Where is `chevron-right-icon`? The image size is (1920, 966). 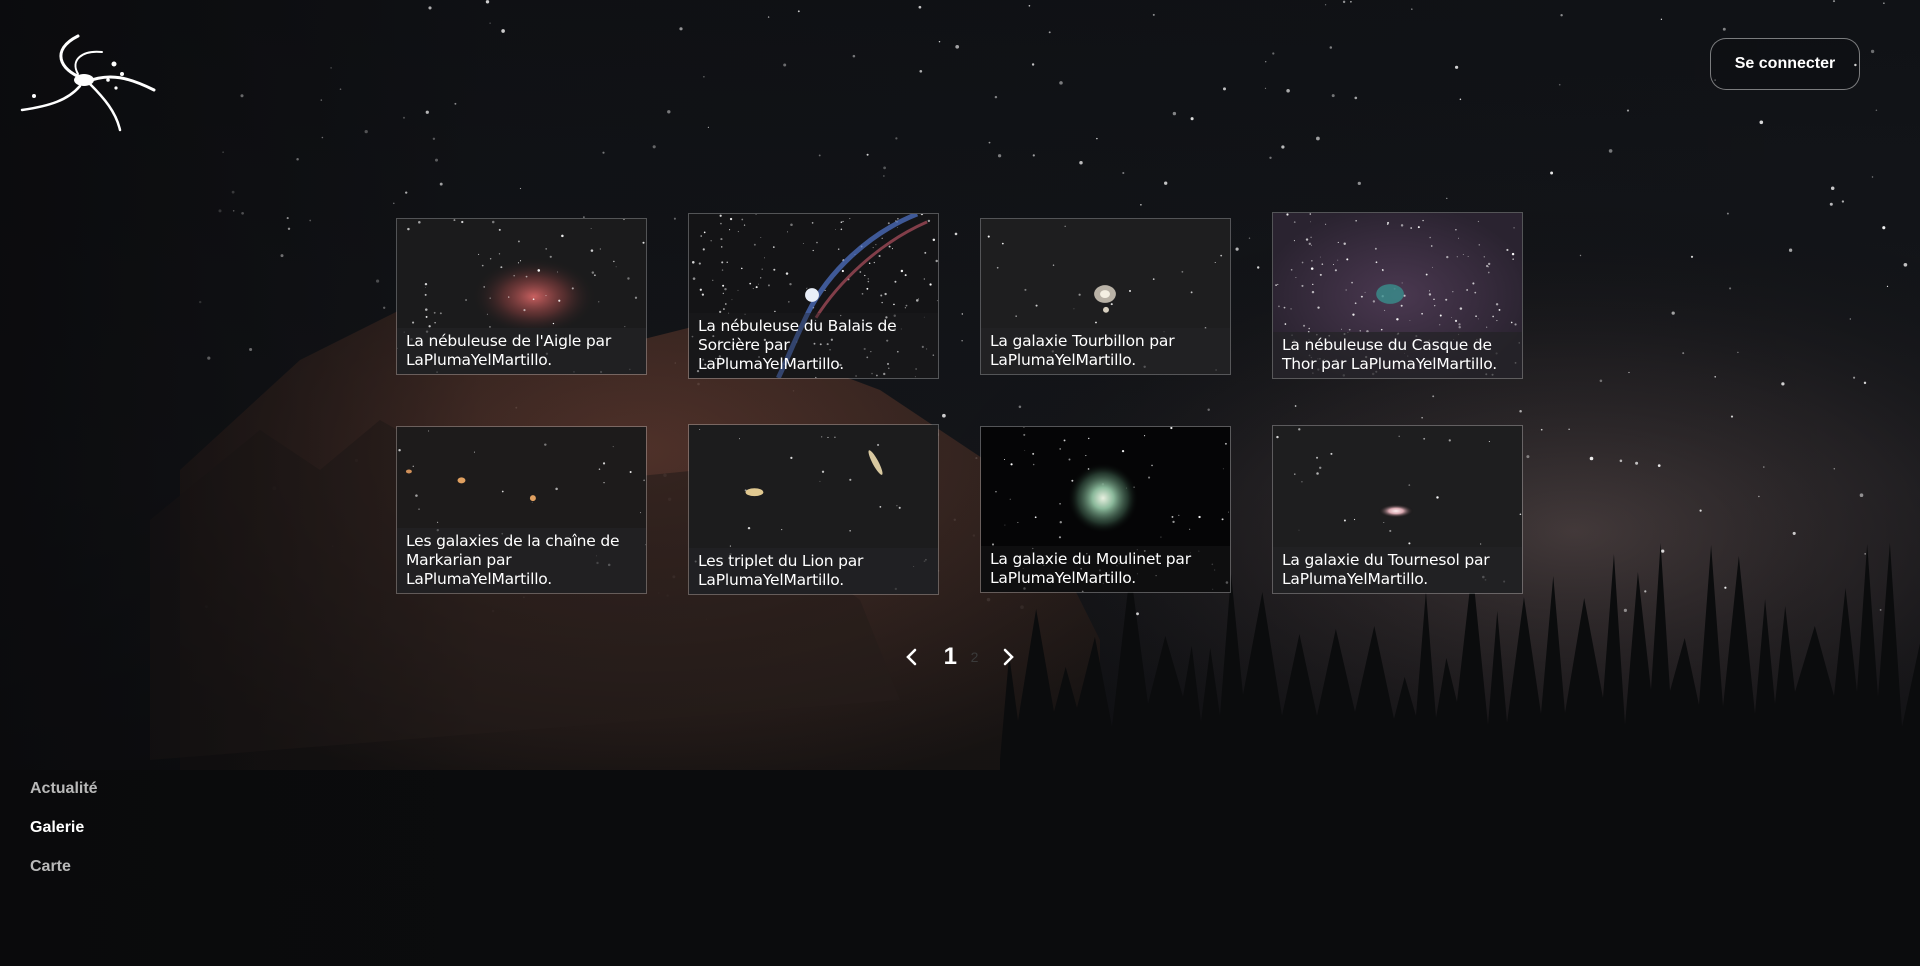
chevron-right-icon is located at coordinates (1008, 657).